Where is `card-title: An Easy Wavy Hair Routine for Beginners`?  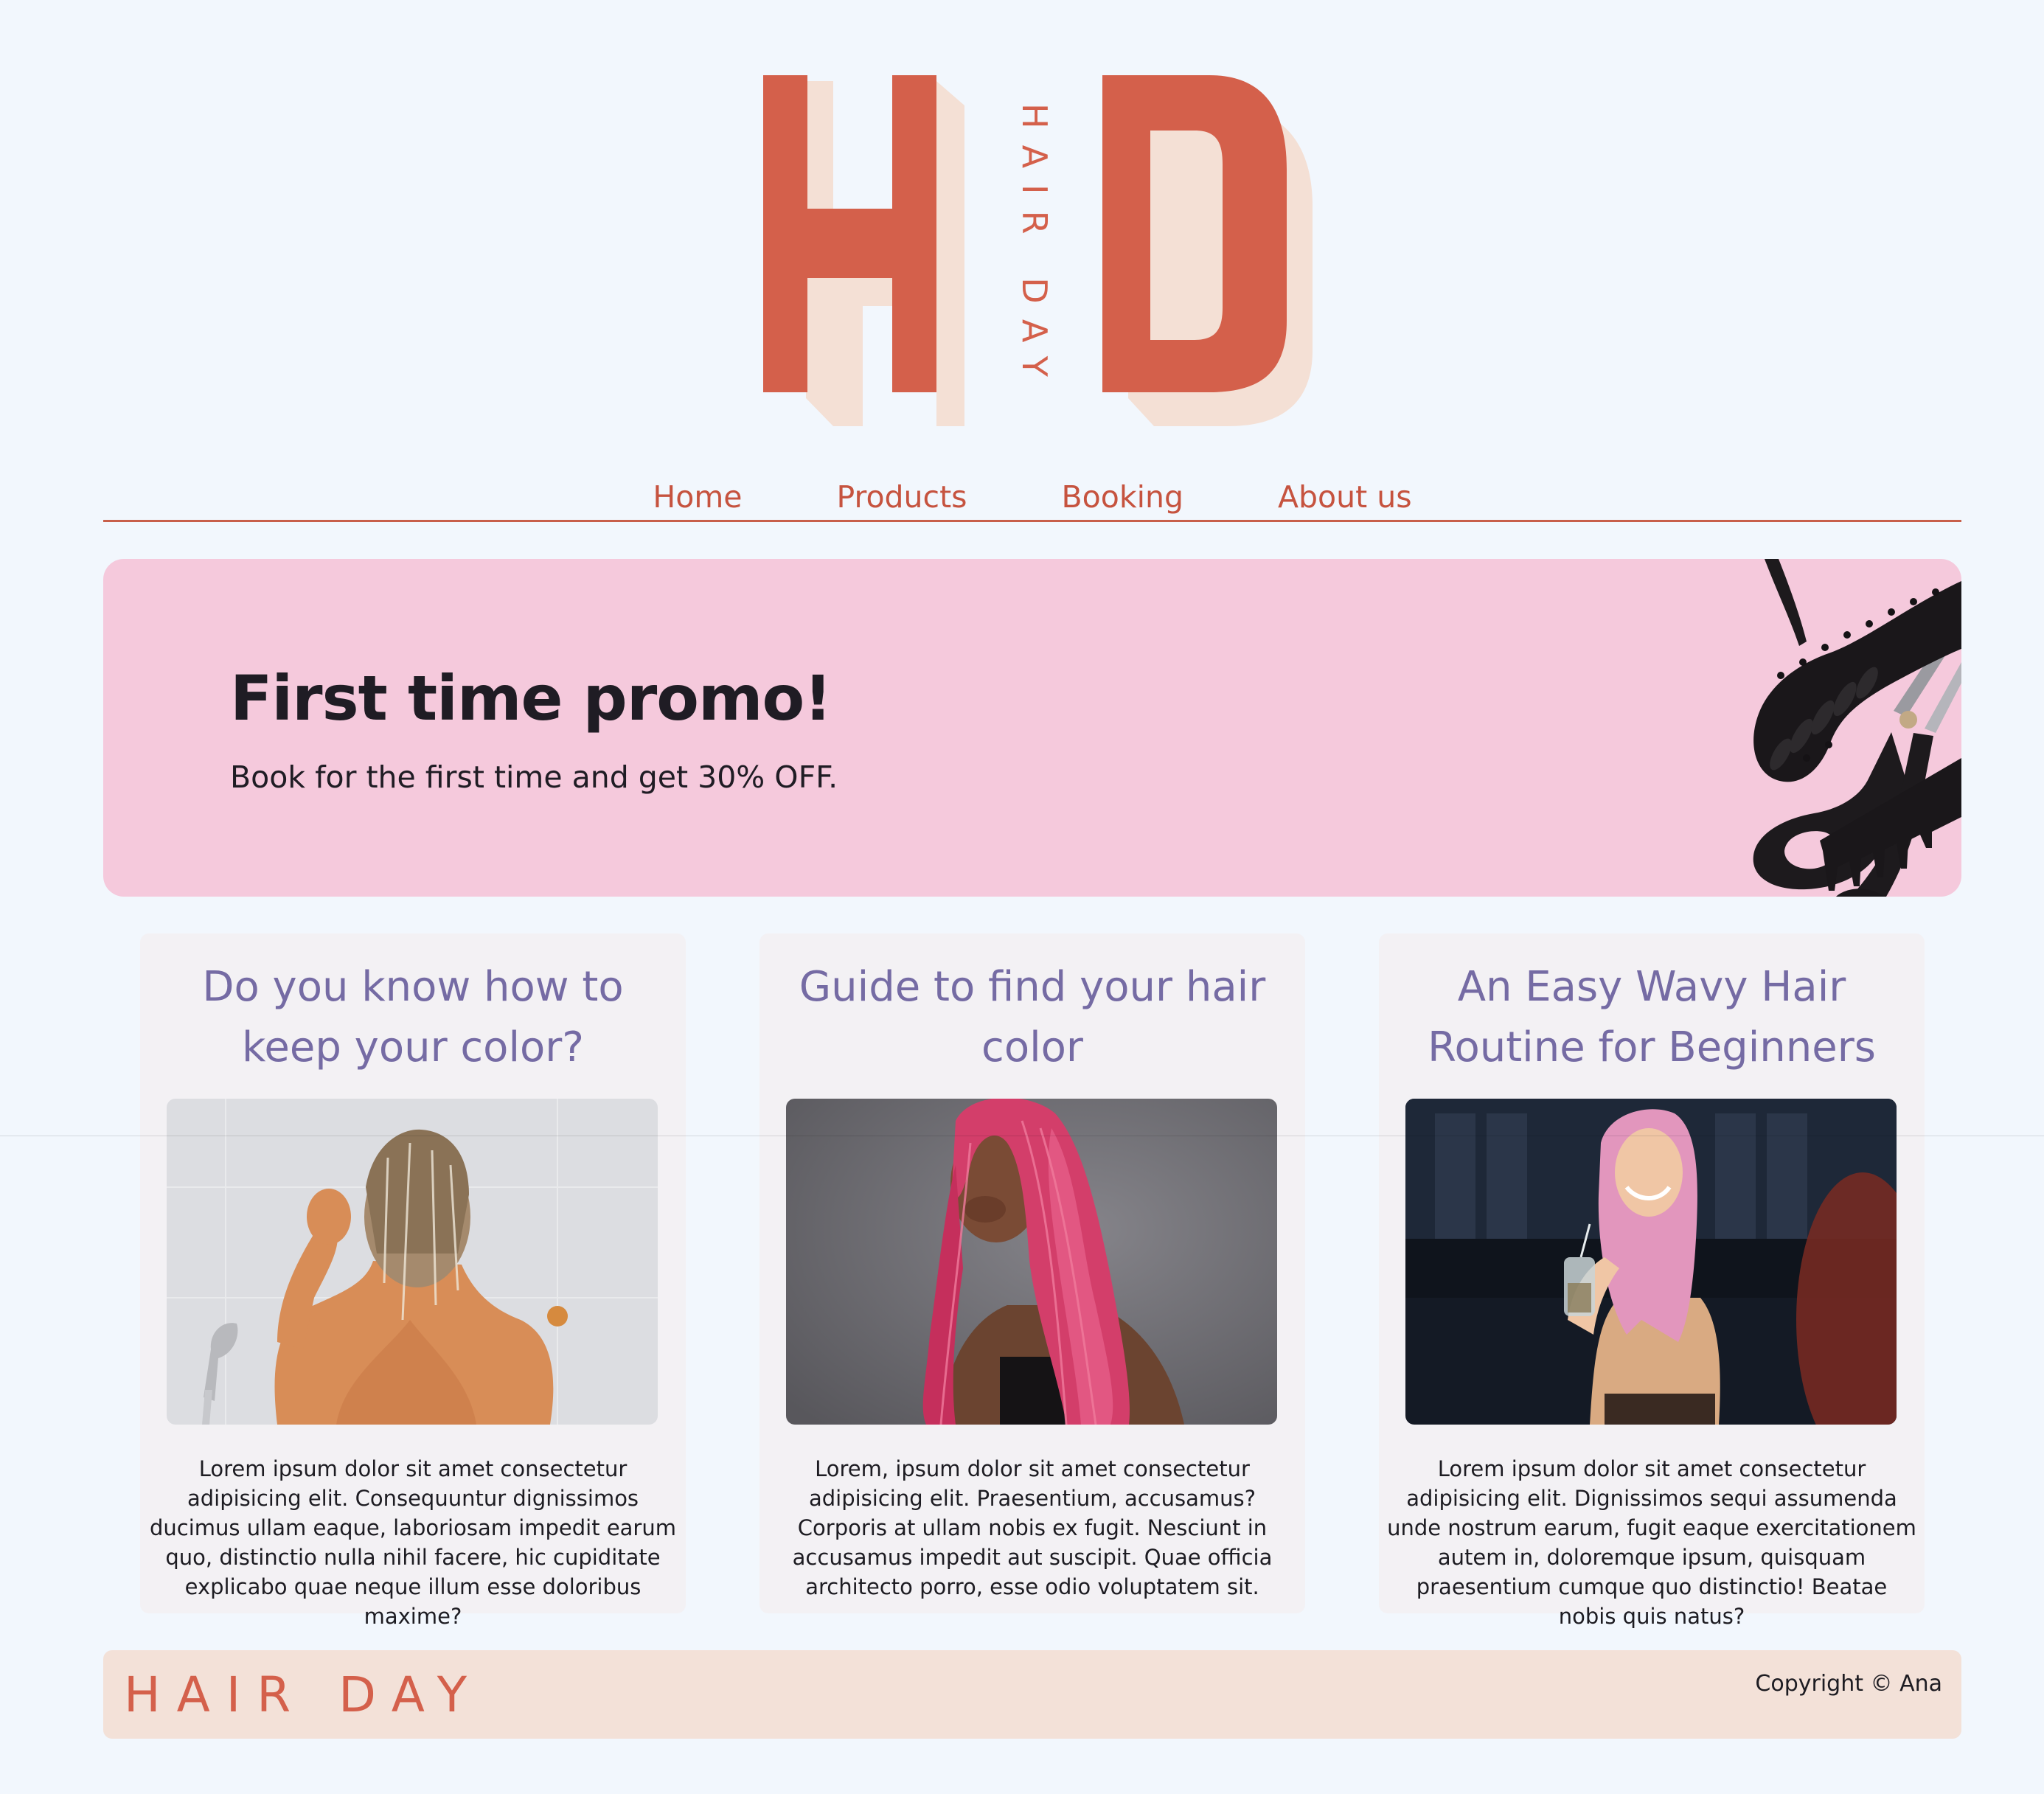
card-title: An Easy Wavy Hair Routine for Beginners is located at coordinates (1651, 1019).